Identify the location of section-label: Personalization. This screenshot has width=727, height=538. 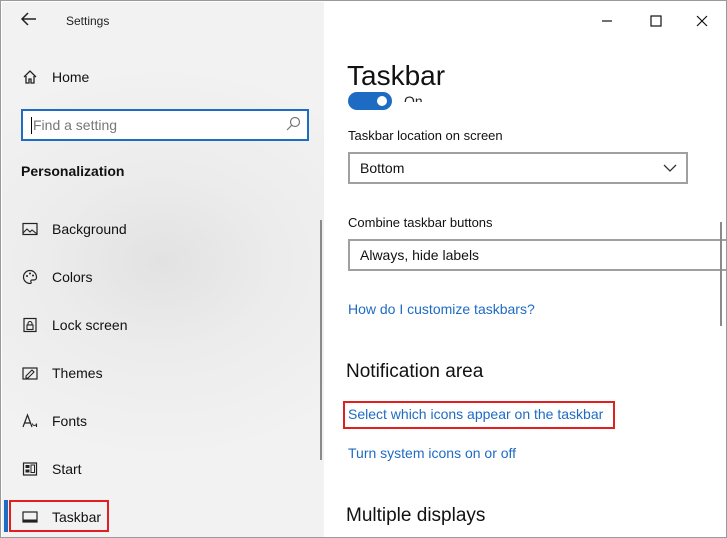
(73, 171).